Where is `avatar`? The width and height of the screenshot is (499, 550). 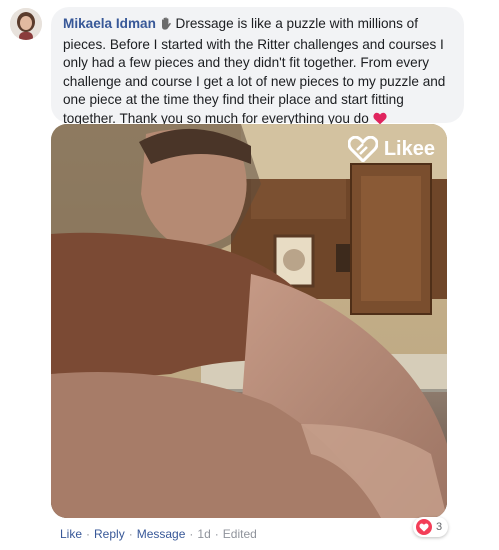 avatar is located at coordinates (26, 24).